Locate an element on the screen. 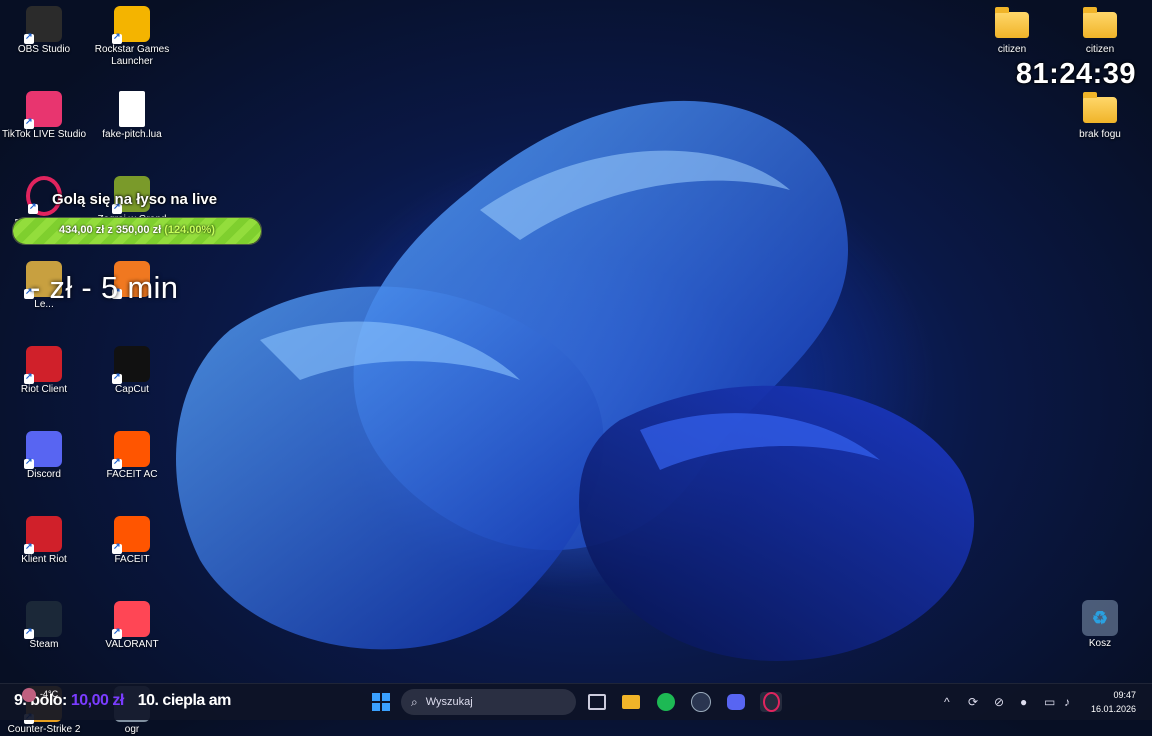 The image size is (1152, 736). desktop-icon-citizen-1: citizen is located at coordinates (1012, 30).